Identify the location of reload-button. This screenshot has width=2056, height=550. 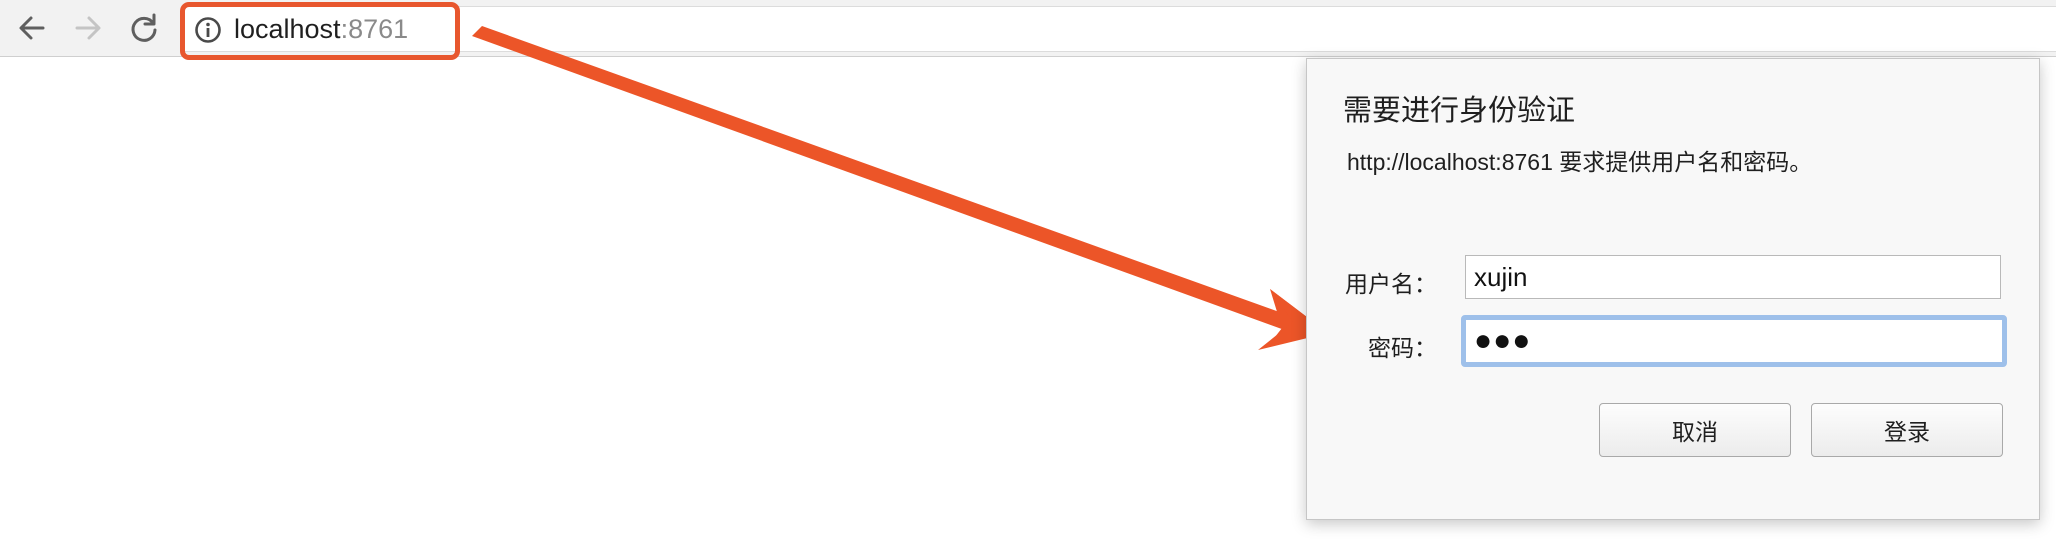
(144, 28).